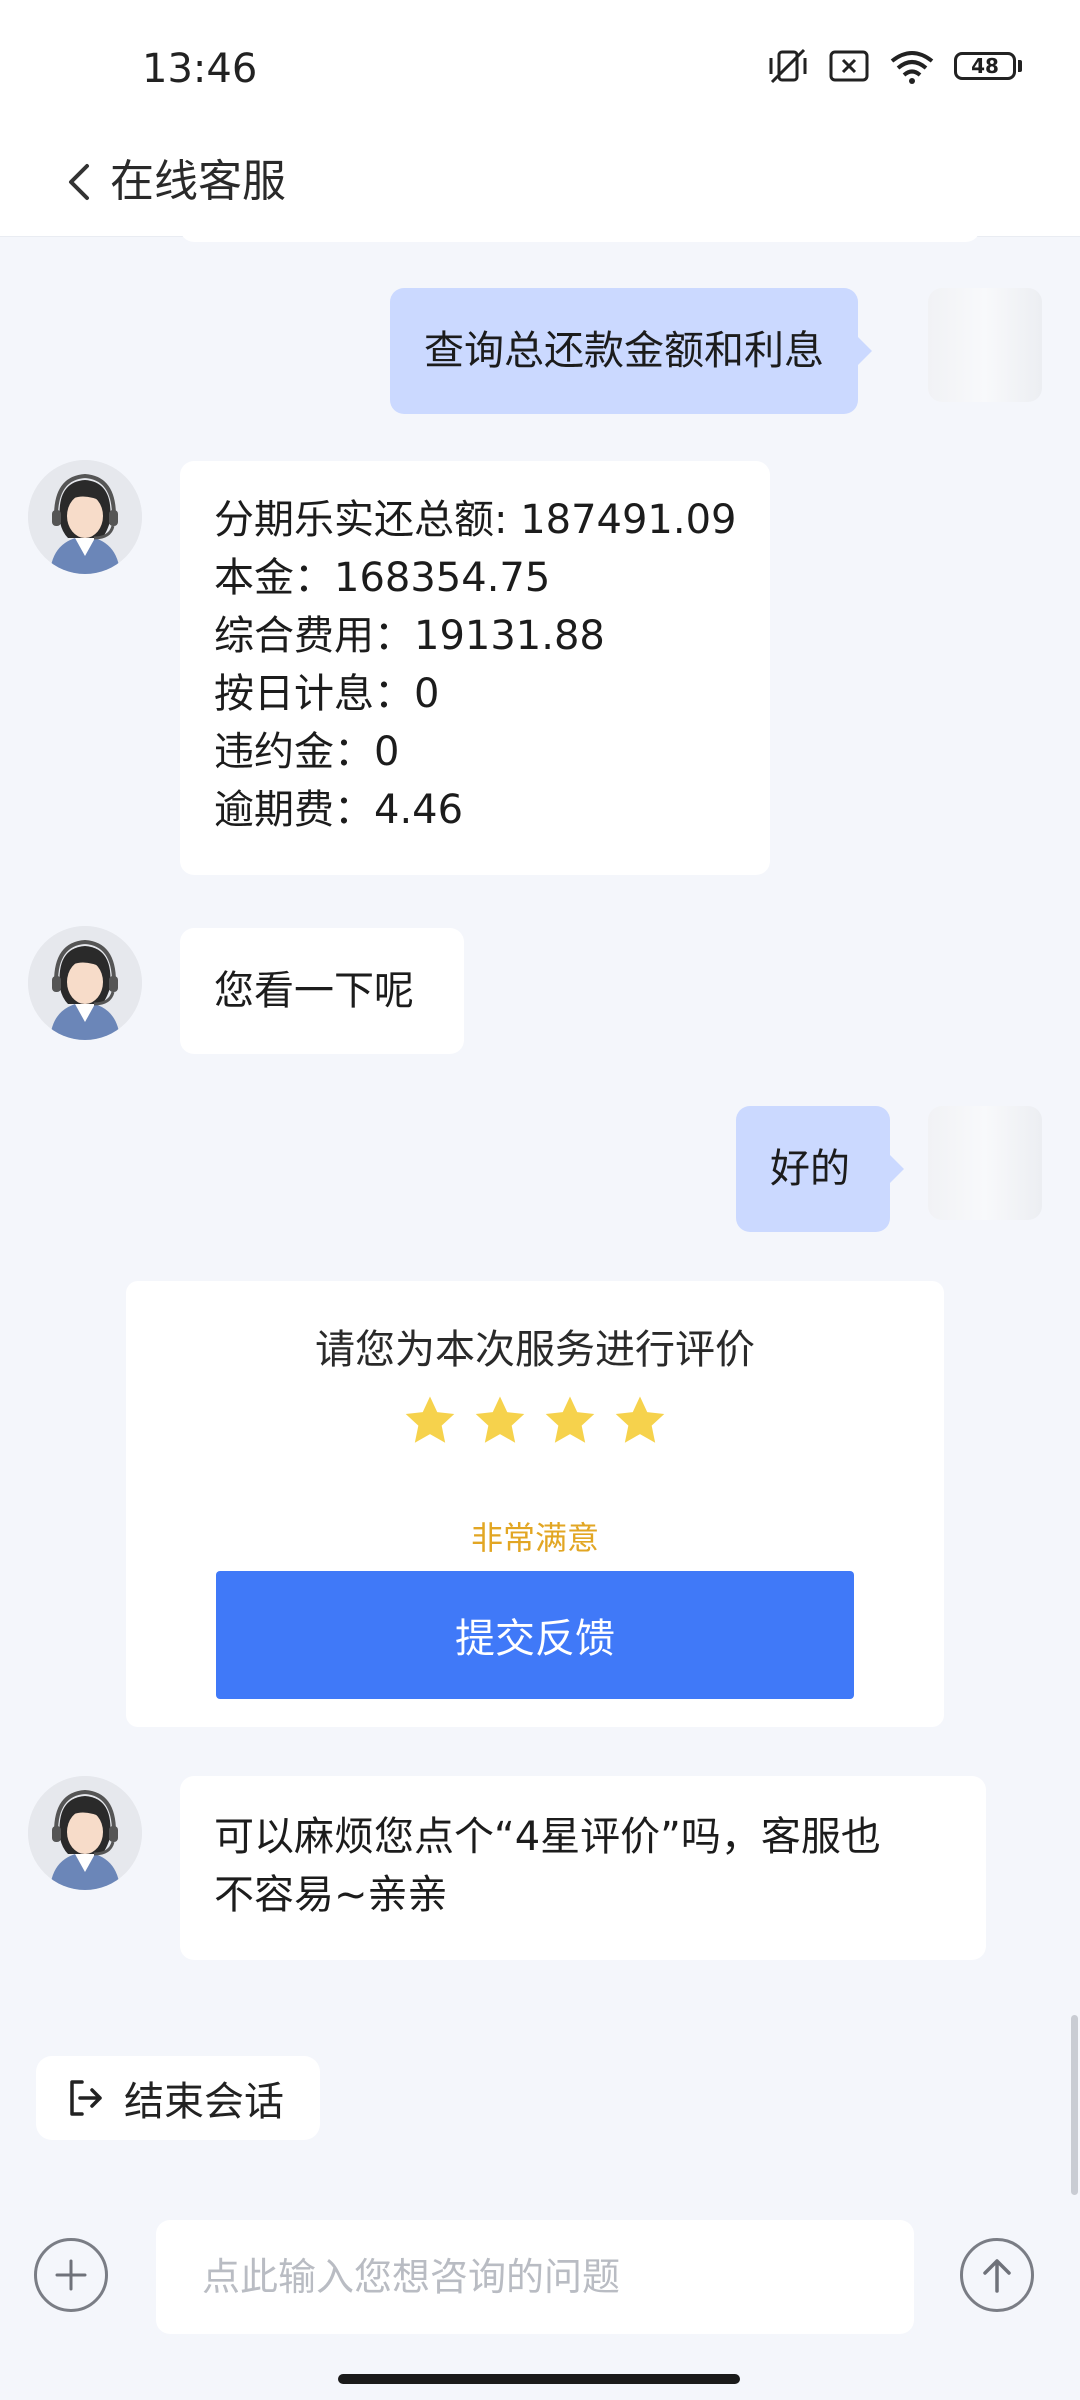  What do you see at coordinates (624, 351) in the screenshot?
I see `message-text: 查询总还款金额和利息` at bounding box center [624, 351].